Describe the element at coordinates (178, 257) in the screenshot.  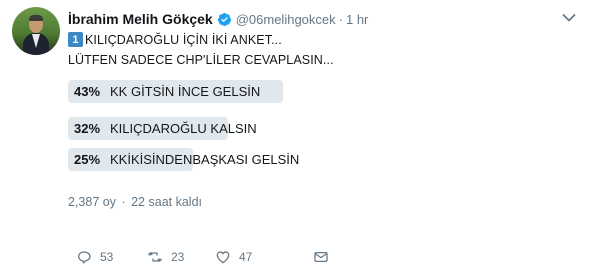
I see `retweet-count: 23` at that location.